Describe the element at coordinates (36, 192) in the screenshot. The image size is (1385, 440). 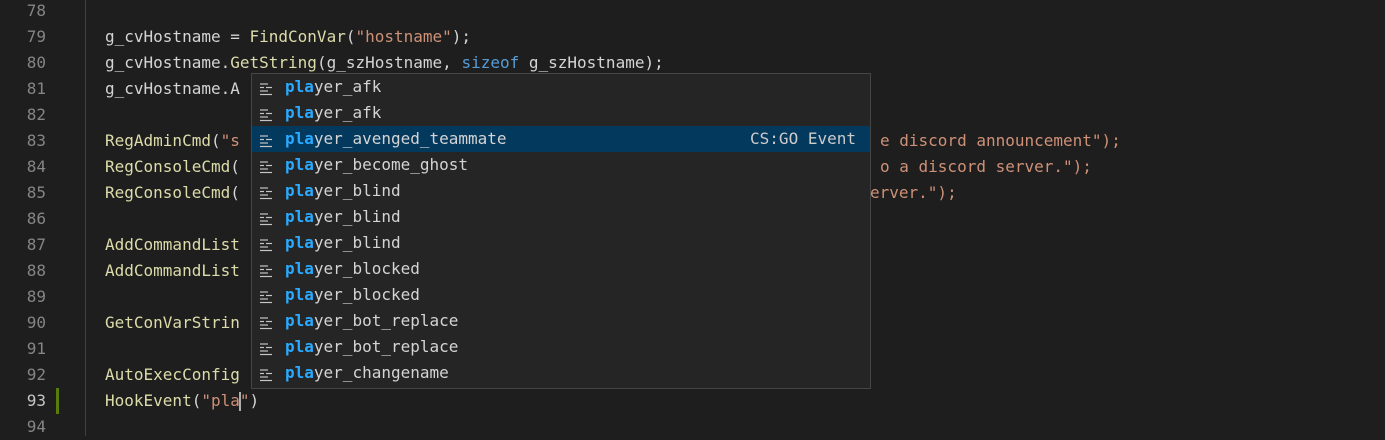
I see `line-number: 85` at that location.